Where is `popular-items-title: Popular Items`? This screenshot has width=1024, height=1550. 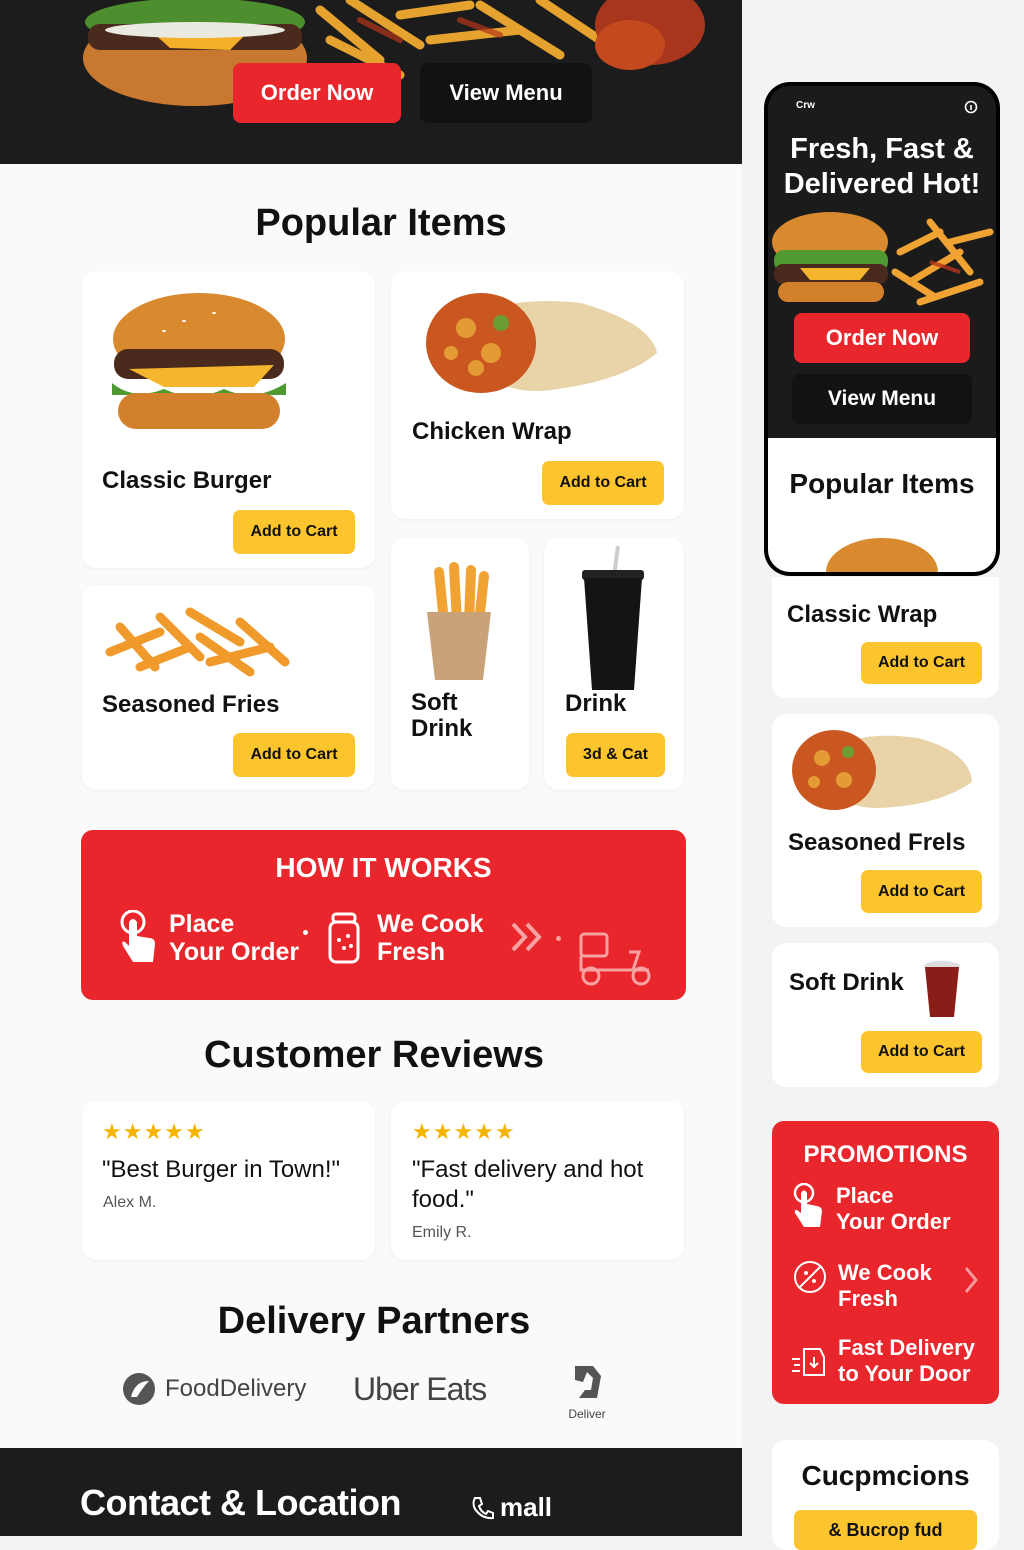
popular-items-title: Popular Items is located at coordinates (381, 223).